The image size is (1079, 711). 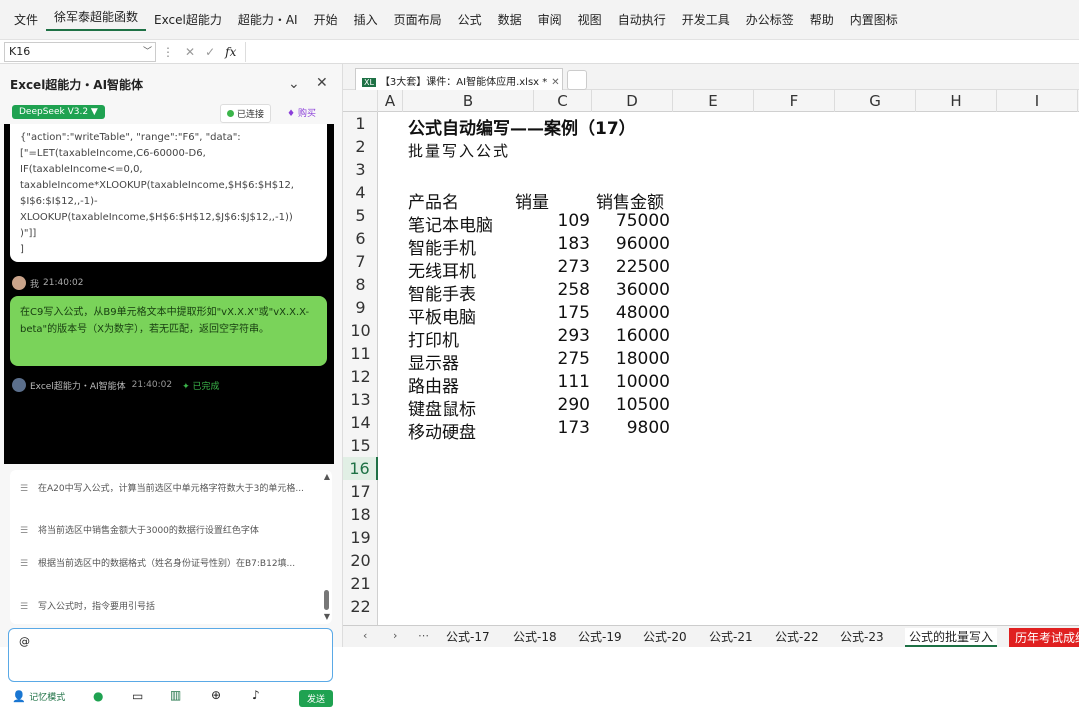 I want to click on column-header: C, so click(x=563, y=101).